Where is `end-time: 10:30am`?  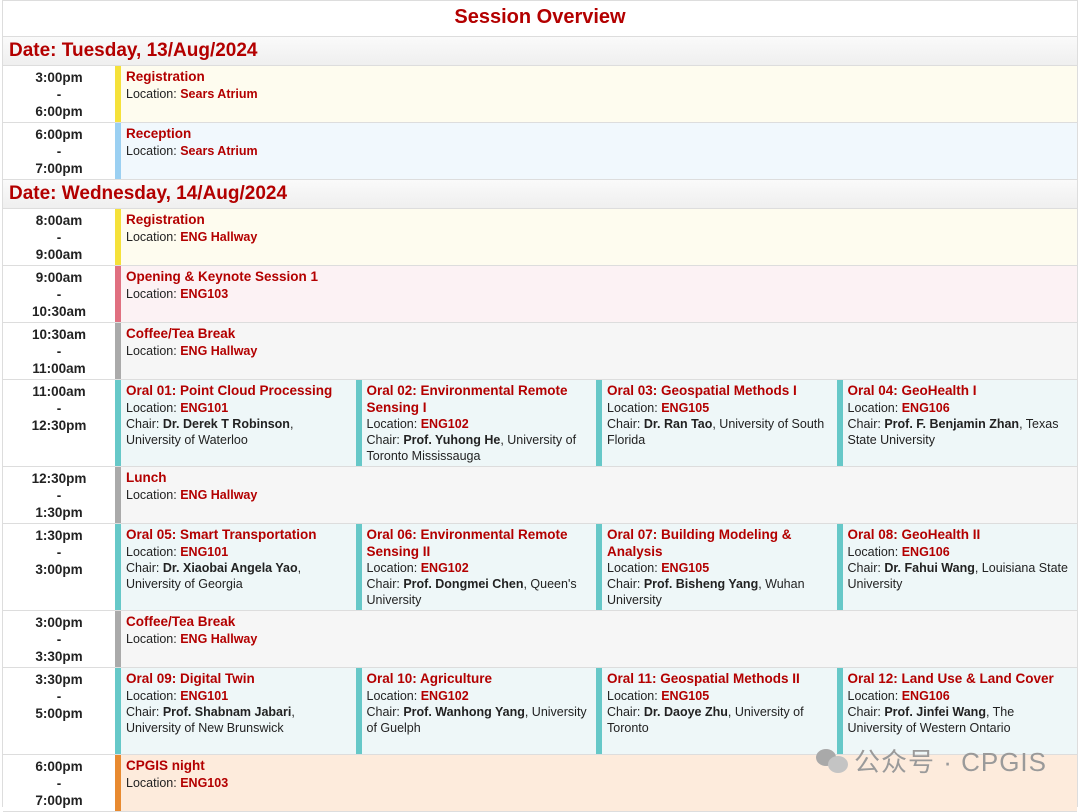 end-time: 10:30am is located at coordinates (59, 311).